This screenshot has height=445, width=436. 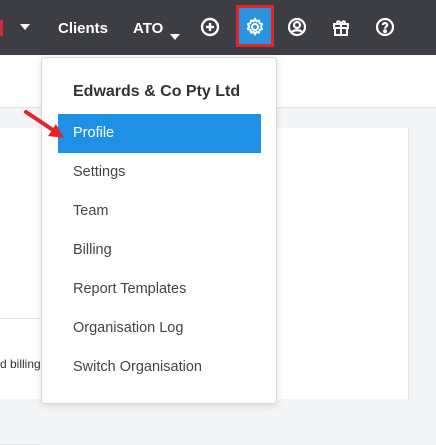 What do you see at coordinates (83, 29) in the screenshot?
I see `nav-clients: Clients` at bounding box center [83, 29].